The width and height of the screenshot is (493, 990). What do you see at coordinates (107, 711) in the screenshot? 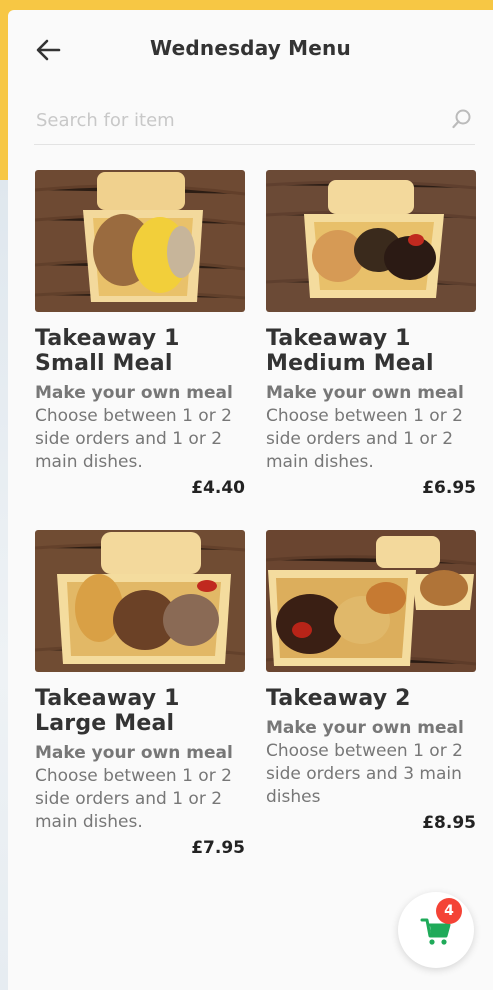
I see `item-name: Takeaway 1 Large Meal` at bounding box center [107, 711].